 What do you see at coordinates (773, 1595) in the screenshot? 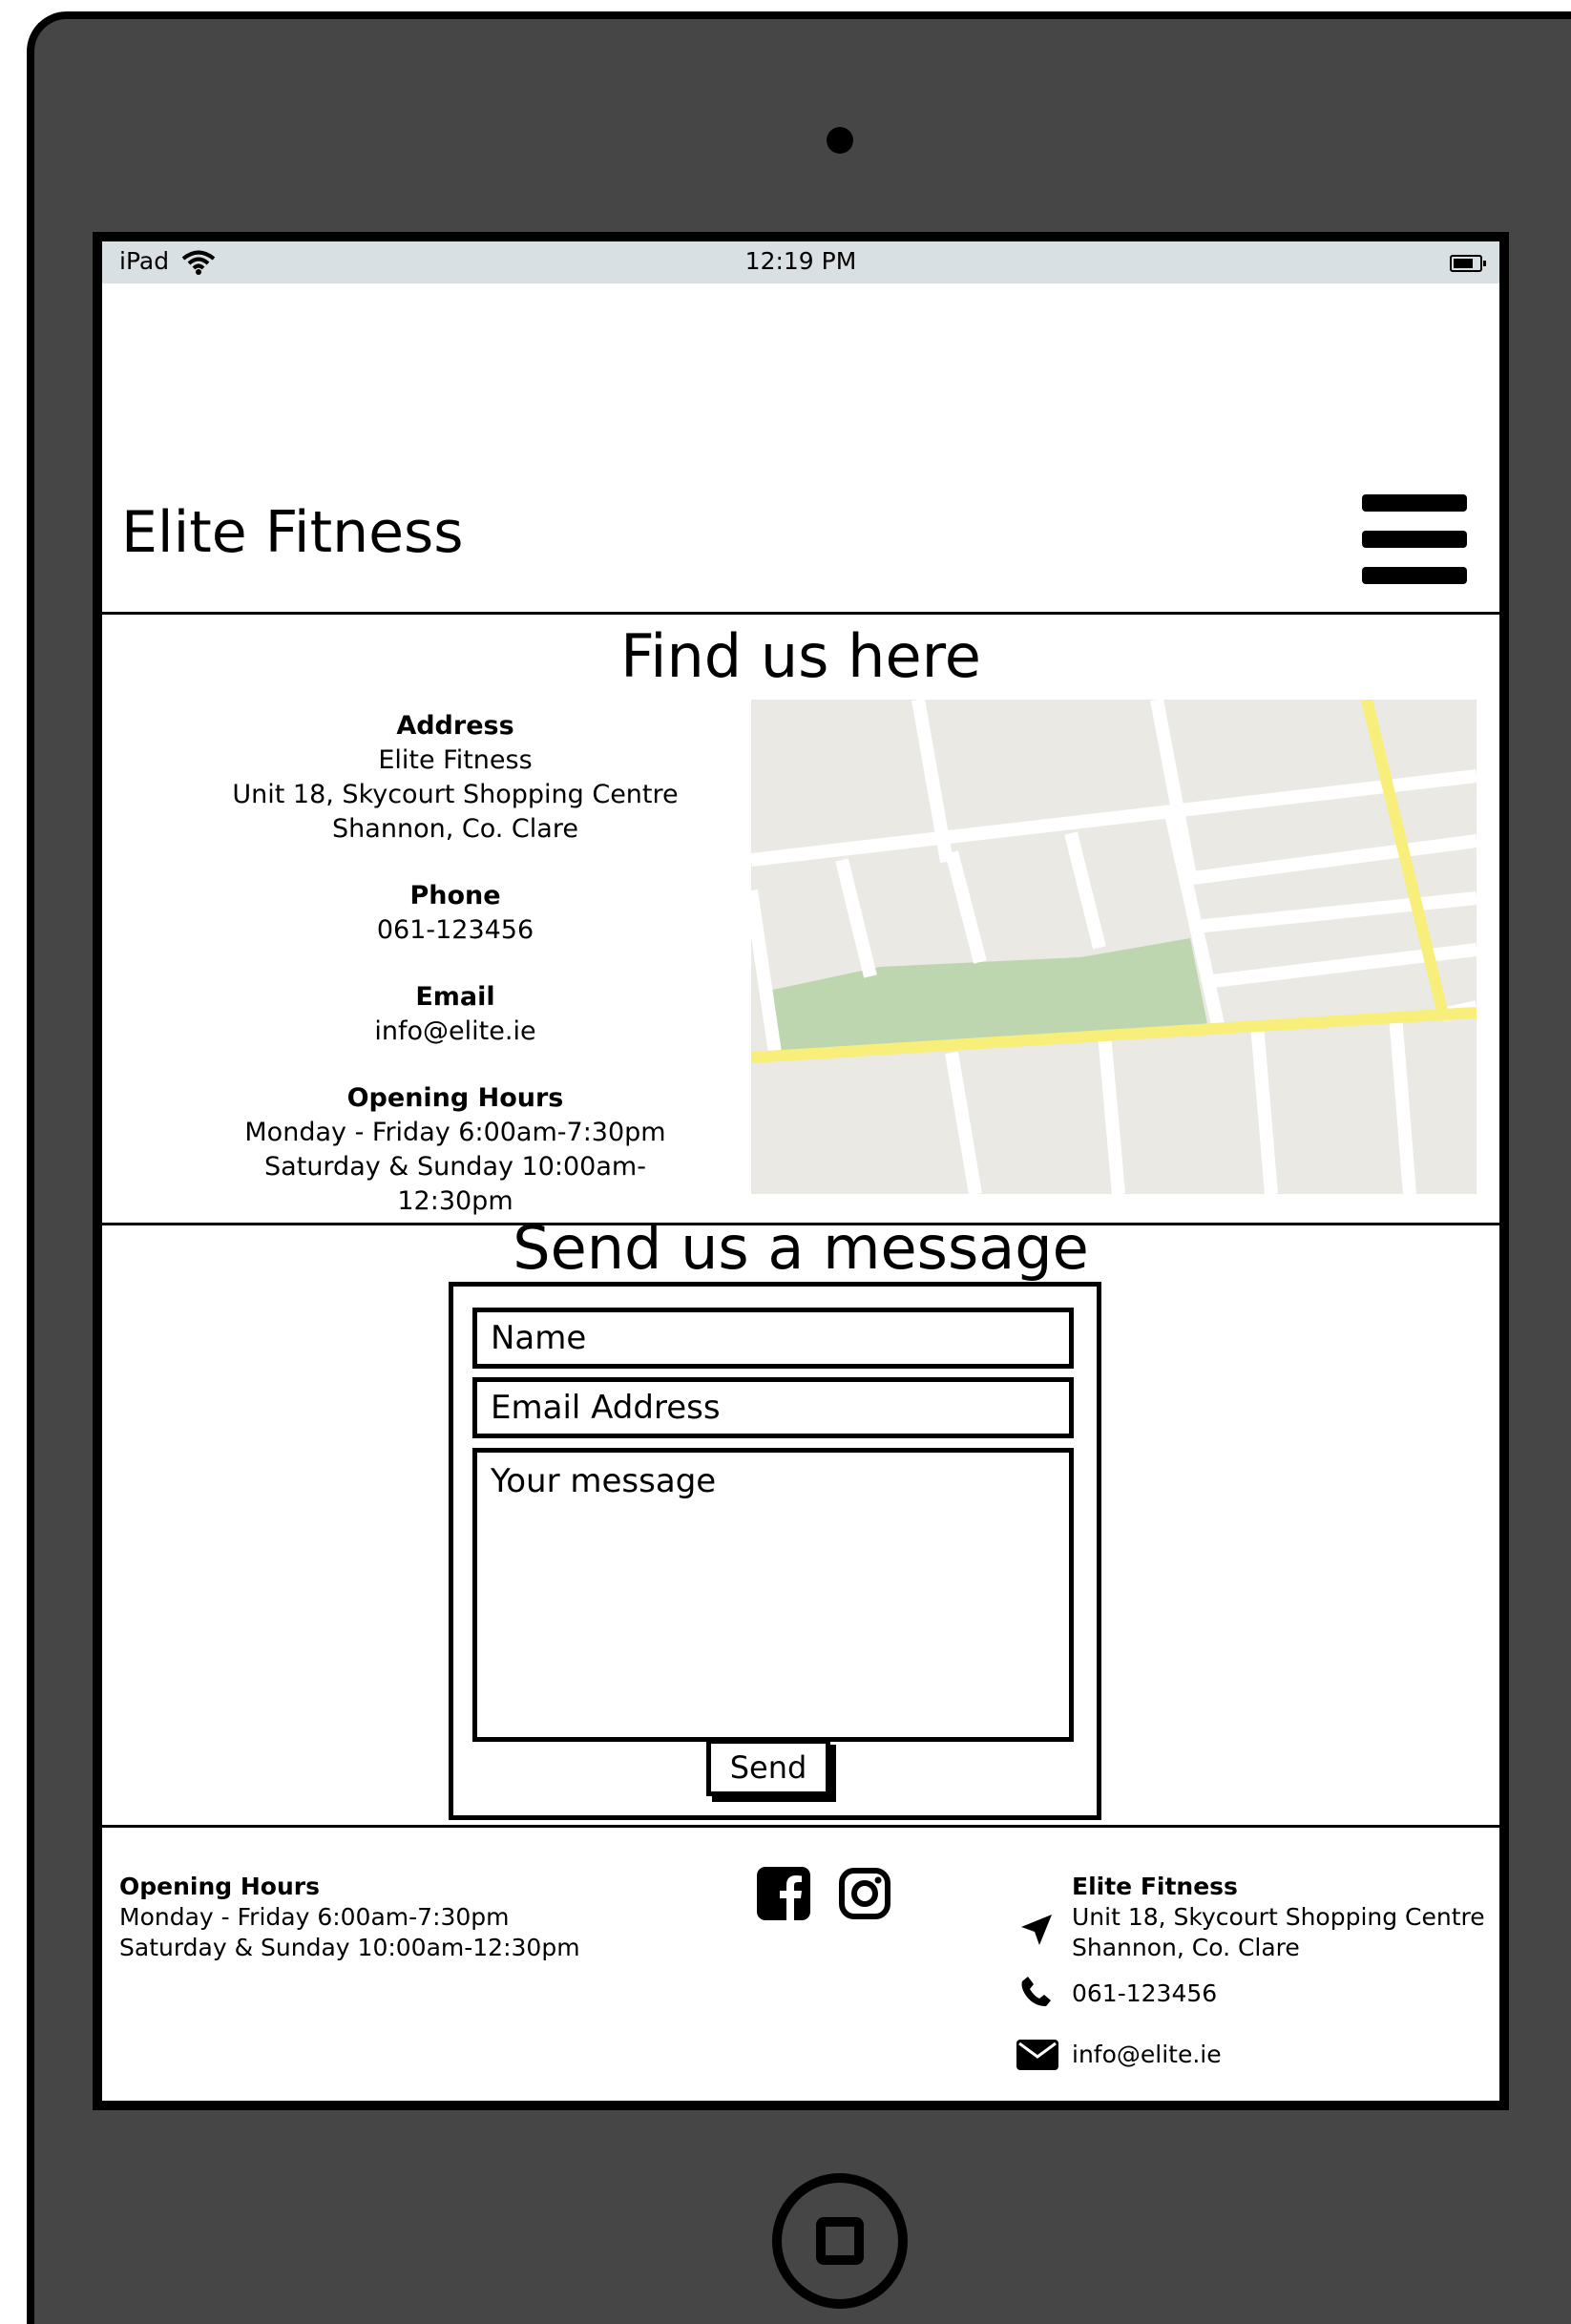
I see `message-textarea: Your message` at bounding box center [773, 1595].